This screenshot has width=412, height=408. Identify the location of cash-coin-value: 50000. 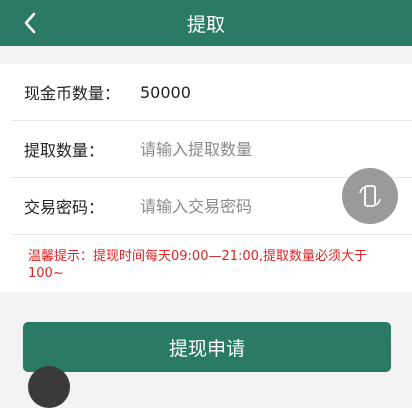
(165, 92).